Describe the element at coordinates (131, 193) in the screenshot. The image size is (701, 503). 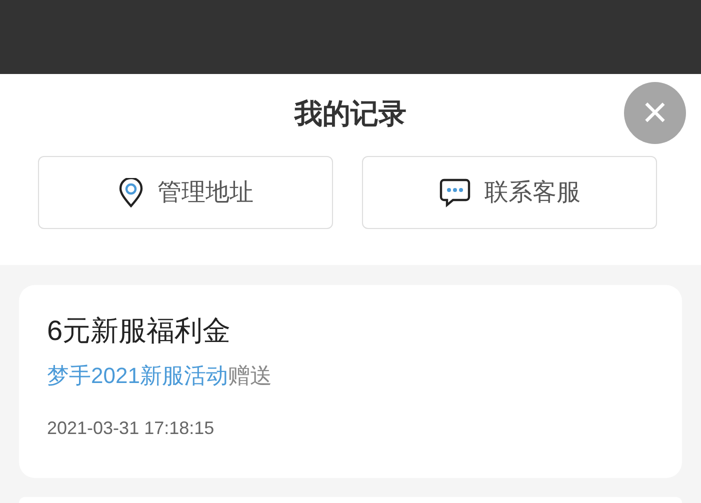
I see `location-pin-icon` at that location.